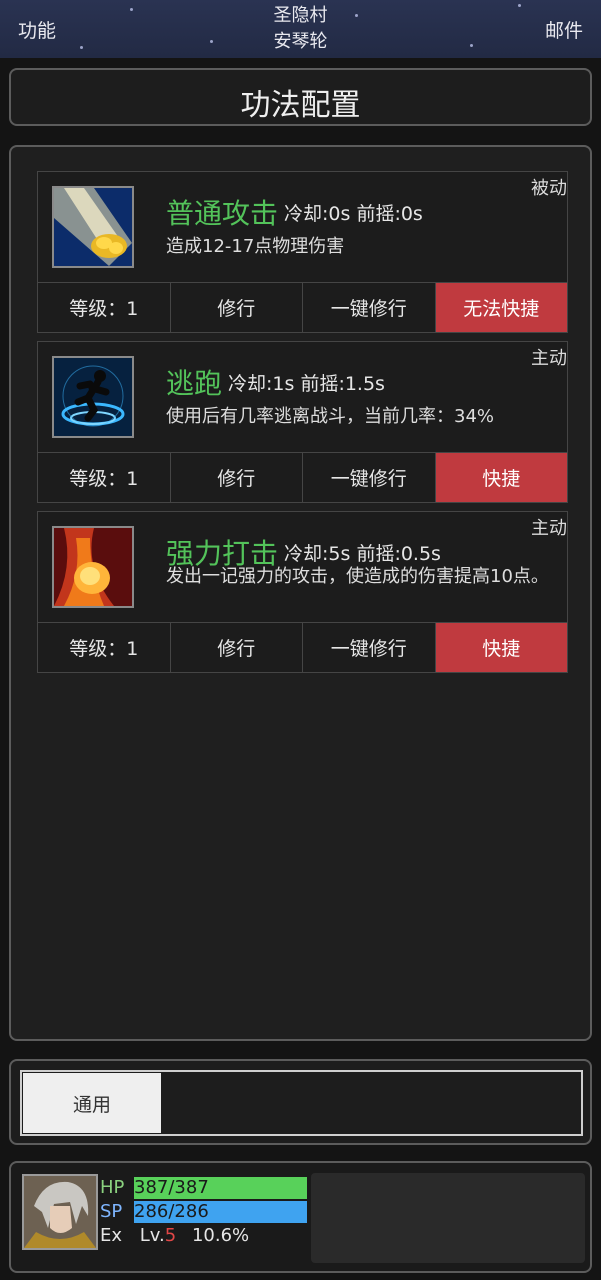 Image resolution: width=601 pixels, height=1280 pixels. I want to click on mail-button: 邮件, so click(564, 29).